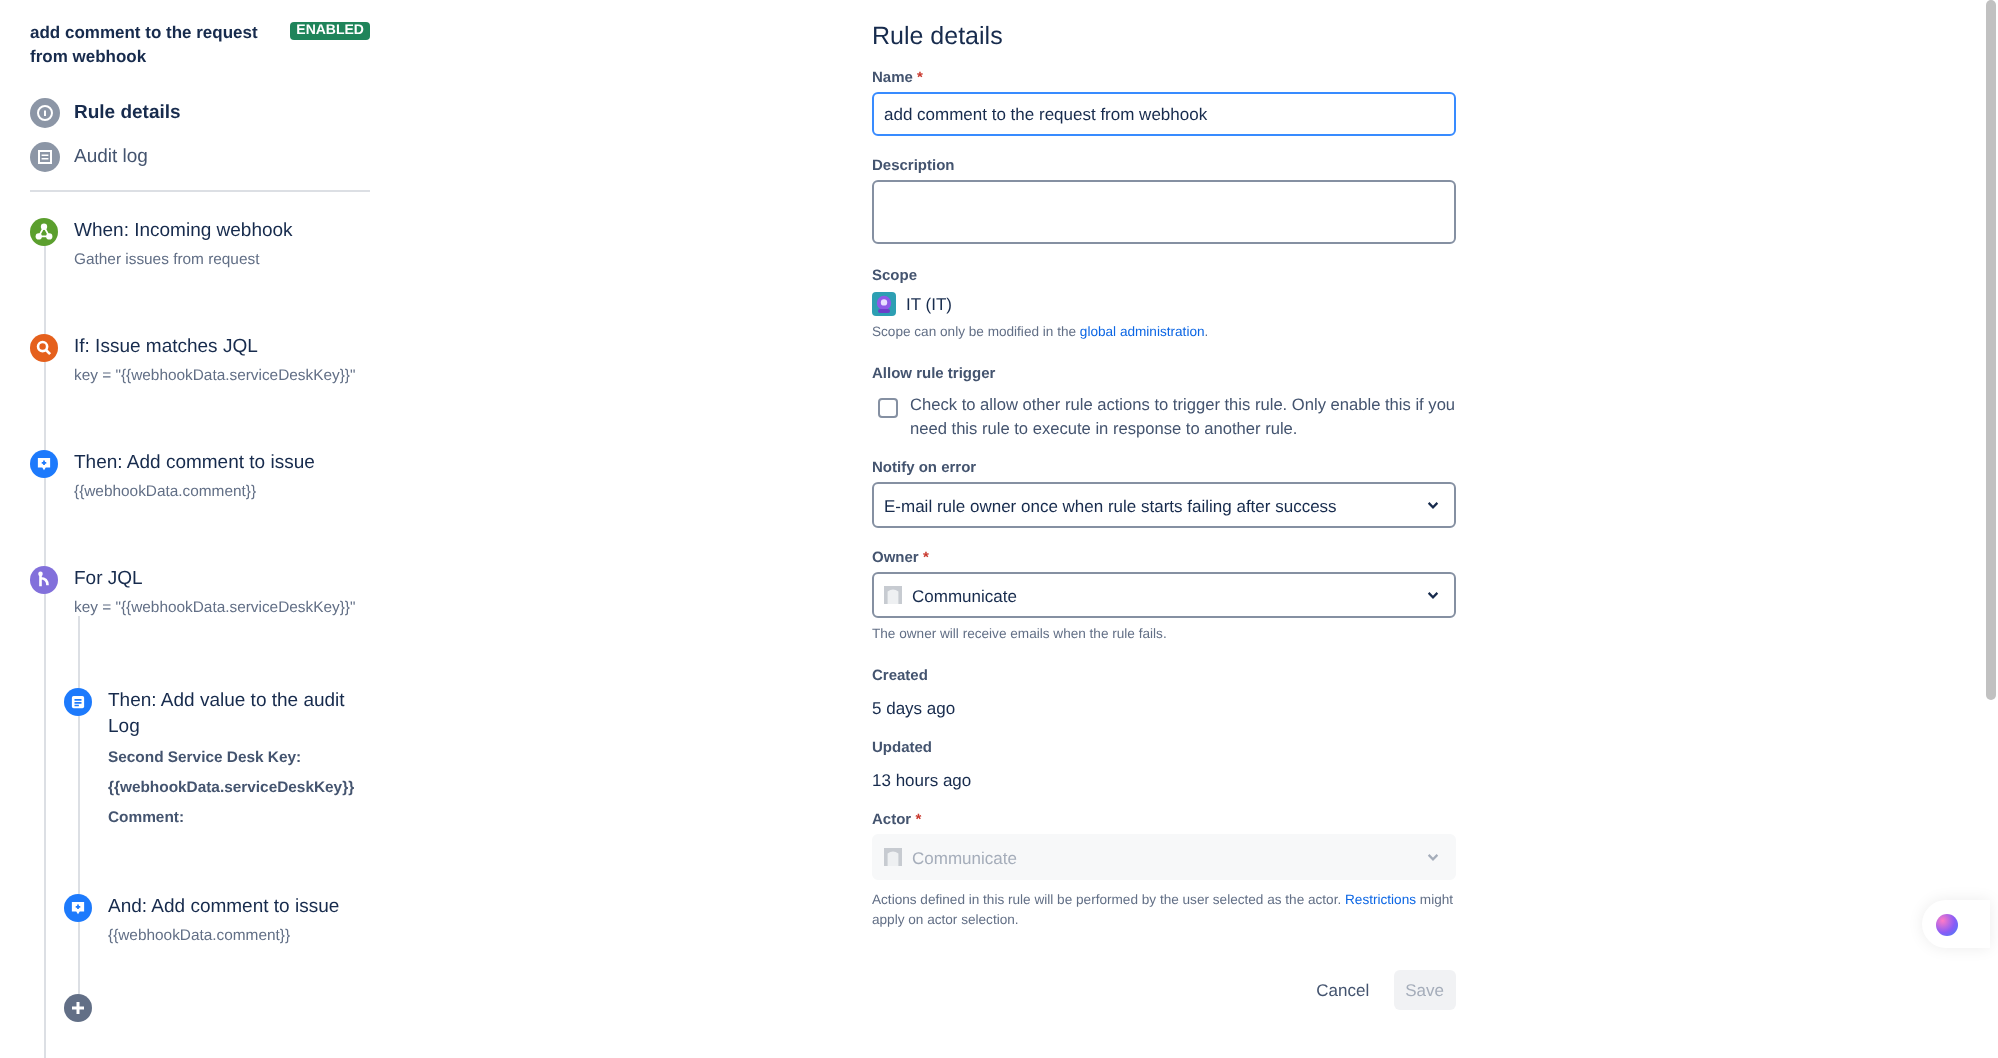  Describe the element at coordinates (145, 44) in the screenshot. I see `rule-title: add comment to the request from webhook` at that location.